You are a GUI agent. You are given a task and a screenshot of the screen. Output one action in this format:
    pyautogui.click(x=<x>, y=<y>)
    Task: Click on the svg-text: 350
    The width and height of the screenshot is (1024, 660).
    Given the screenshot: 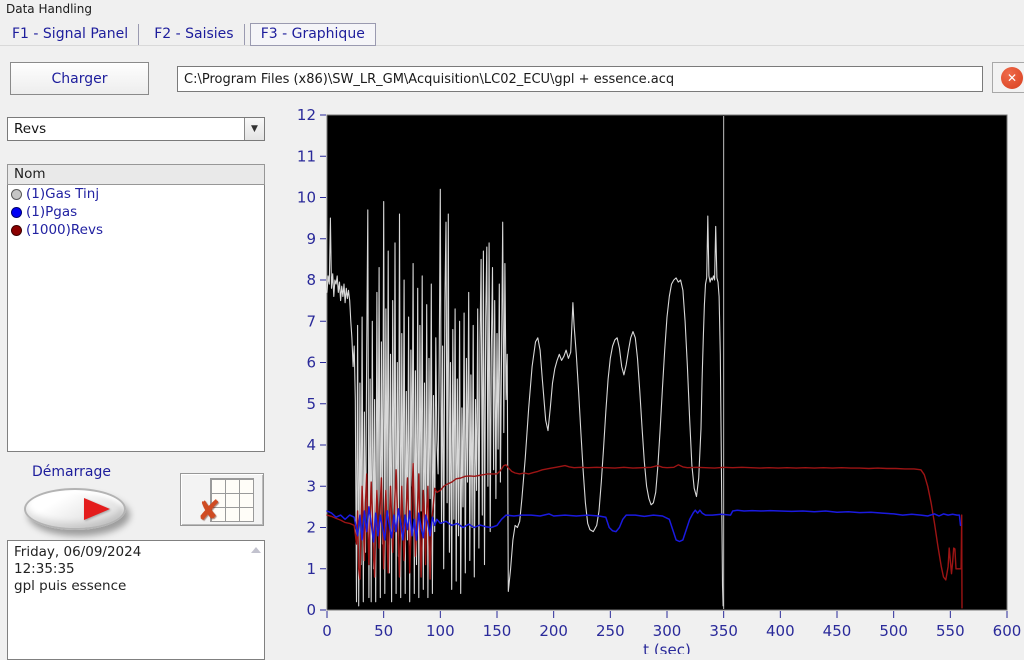 What is the action you would take?
    pyautogui.click(x=723, y=631)
    